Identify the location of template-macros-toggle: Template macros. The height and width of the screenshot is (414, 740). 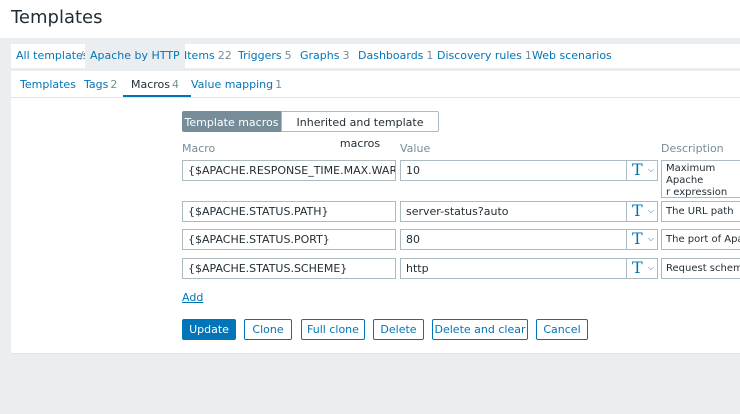
(231, 121).